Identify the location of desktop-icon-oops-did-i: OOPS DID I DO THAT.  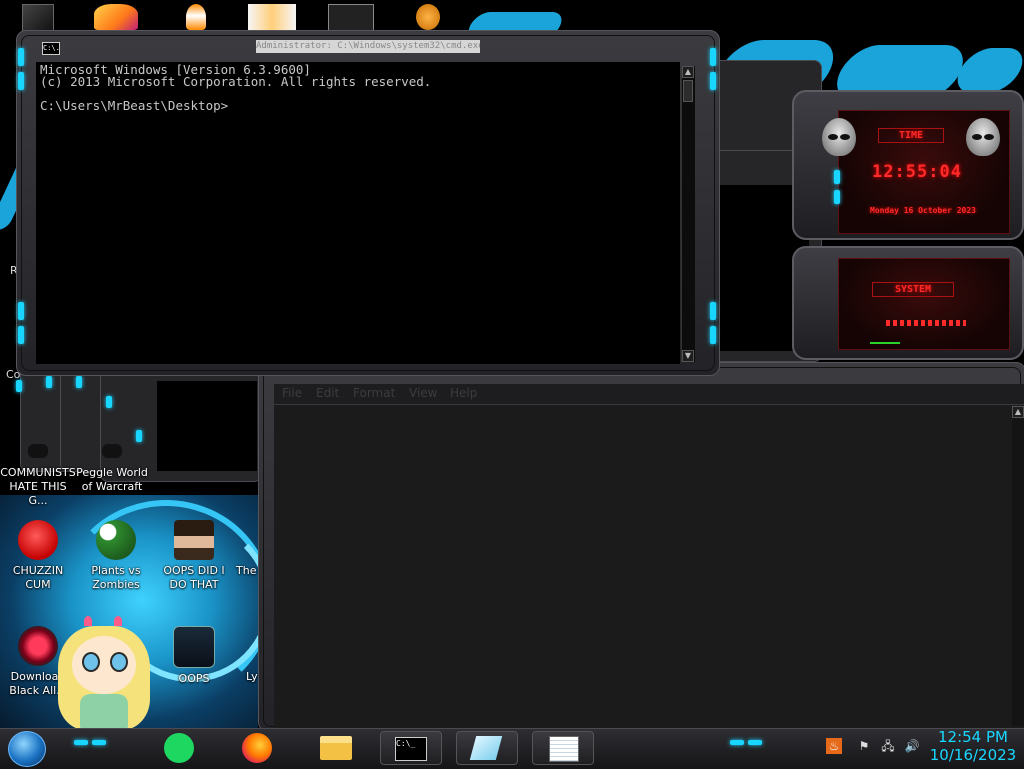
(194, 556).